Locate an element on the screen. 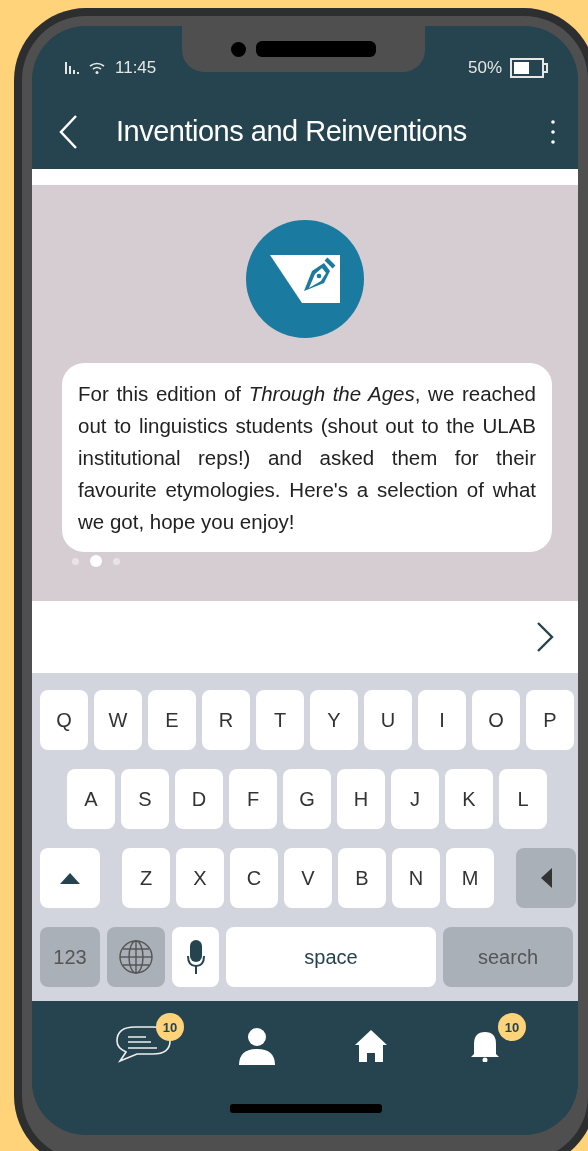 The width and height of the screenshot is (588, 1151). key: Q is located at coordinates (64, 720).